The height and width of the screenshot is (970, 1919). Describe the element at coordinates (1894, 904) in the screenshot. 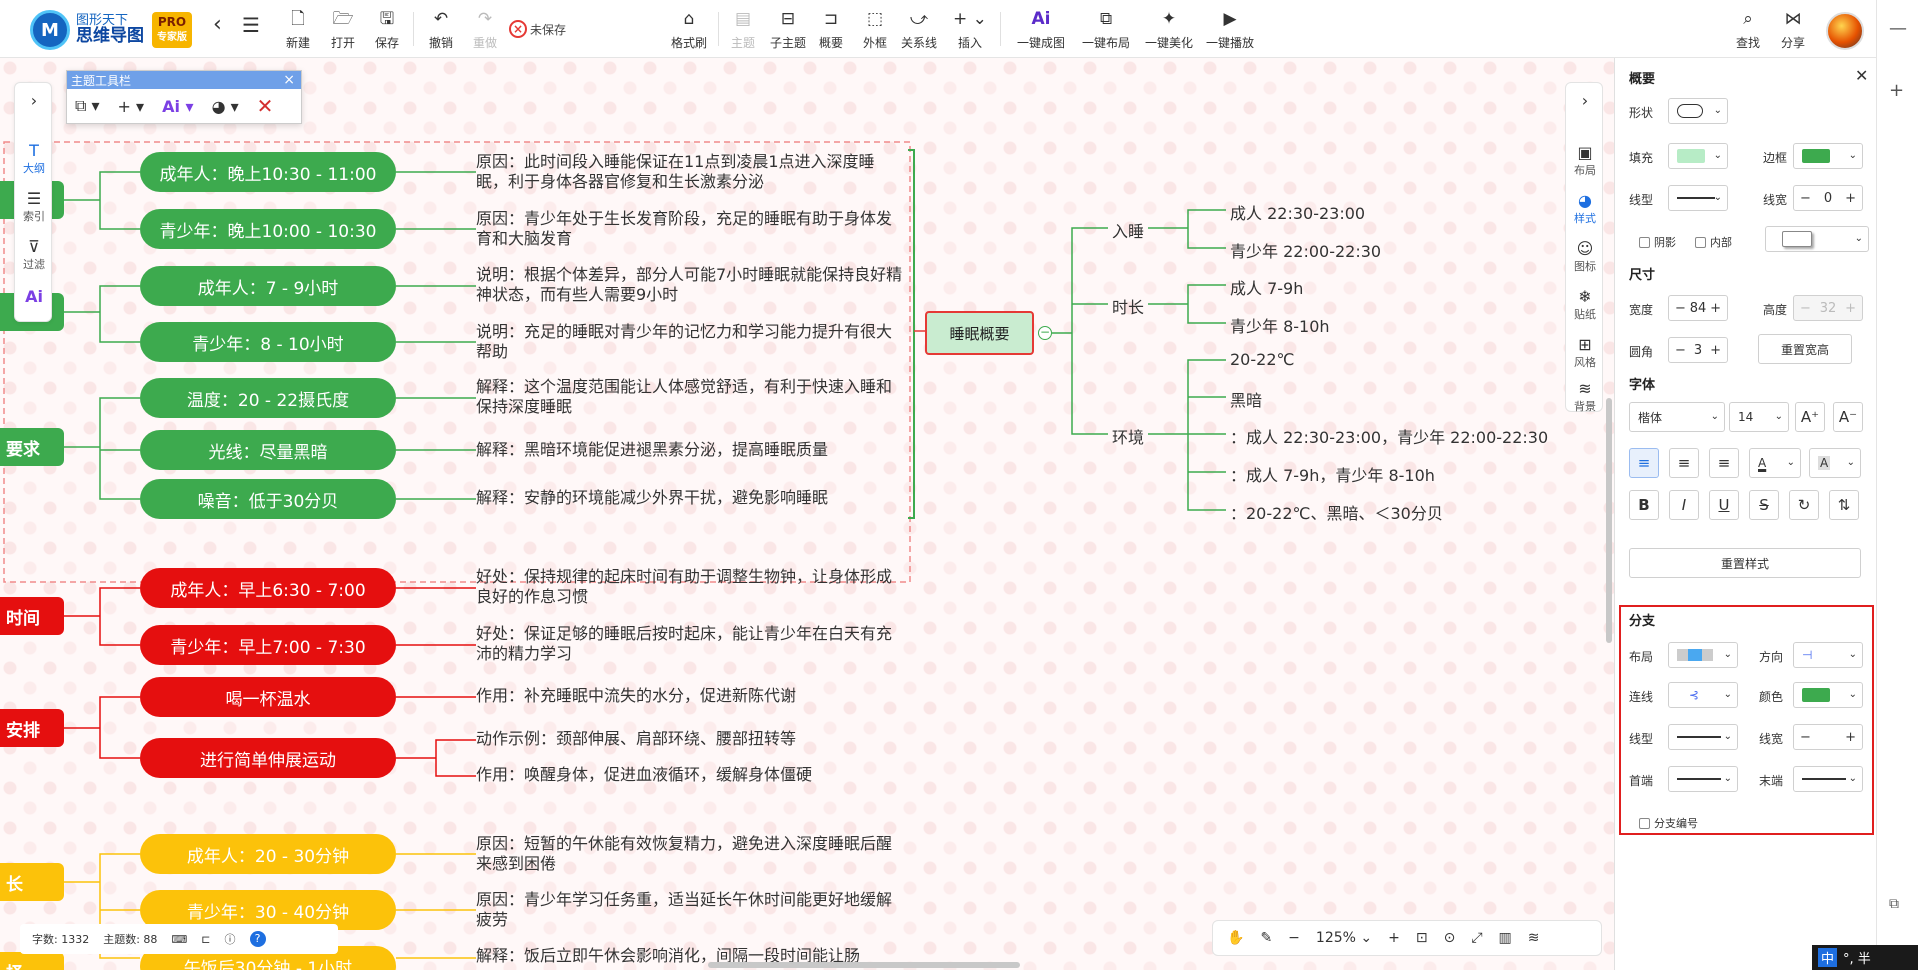

I see `screenshot-icon: ⧉` at that location.